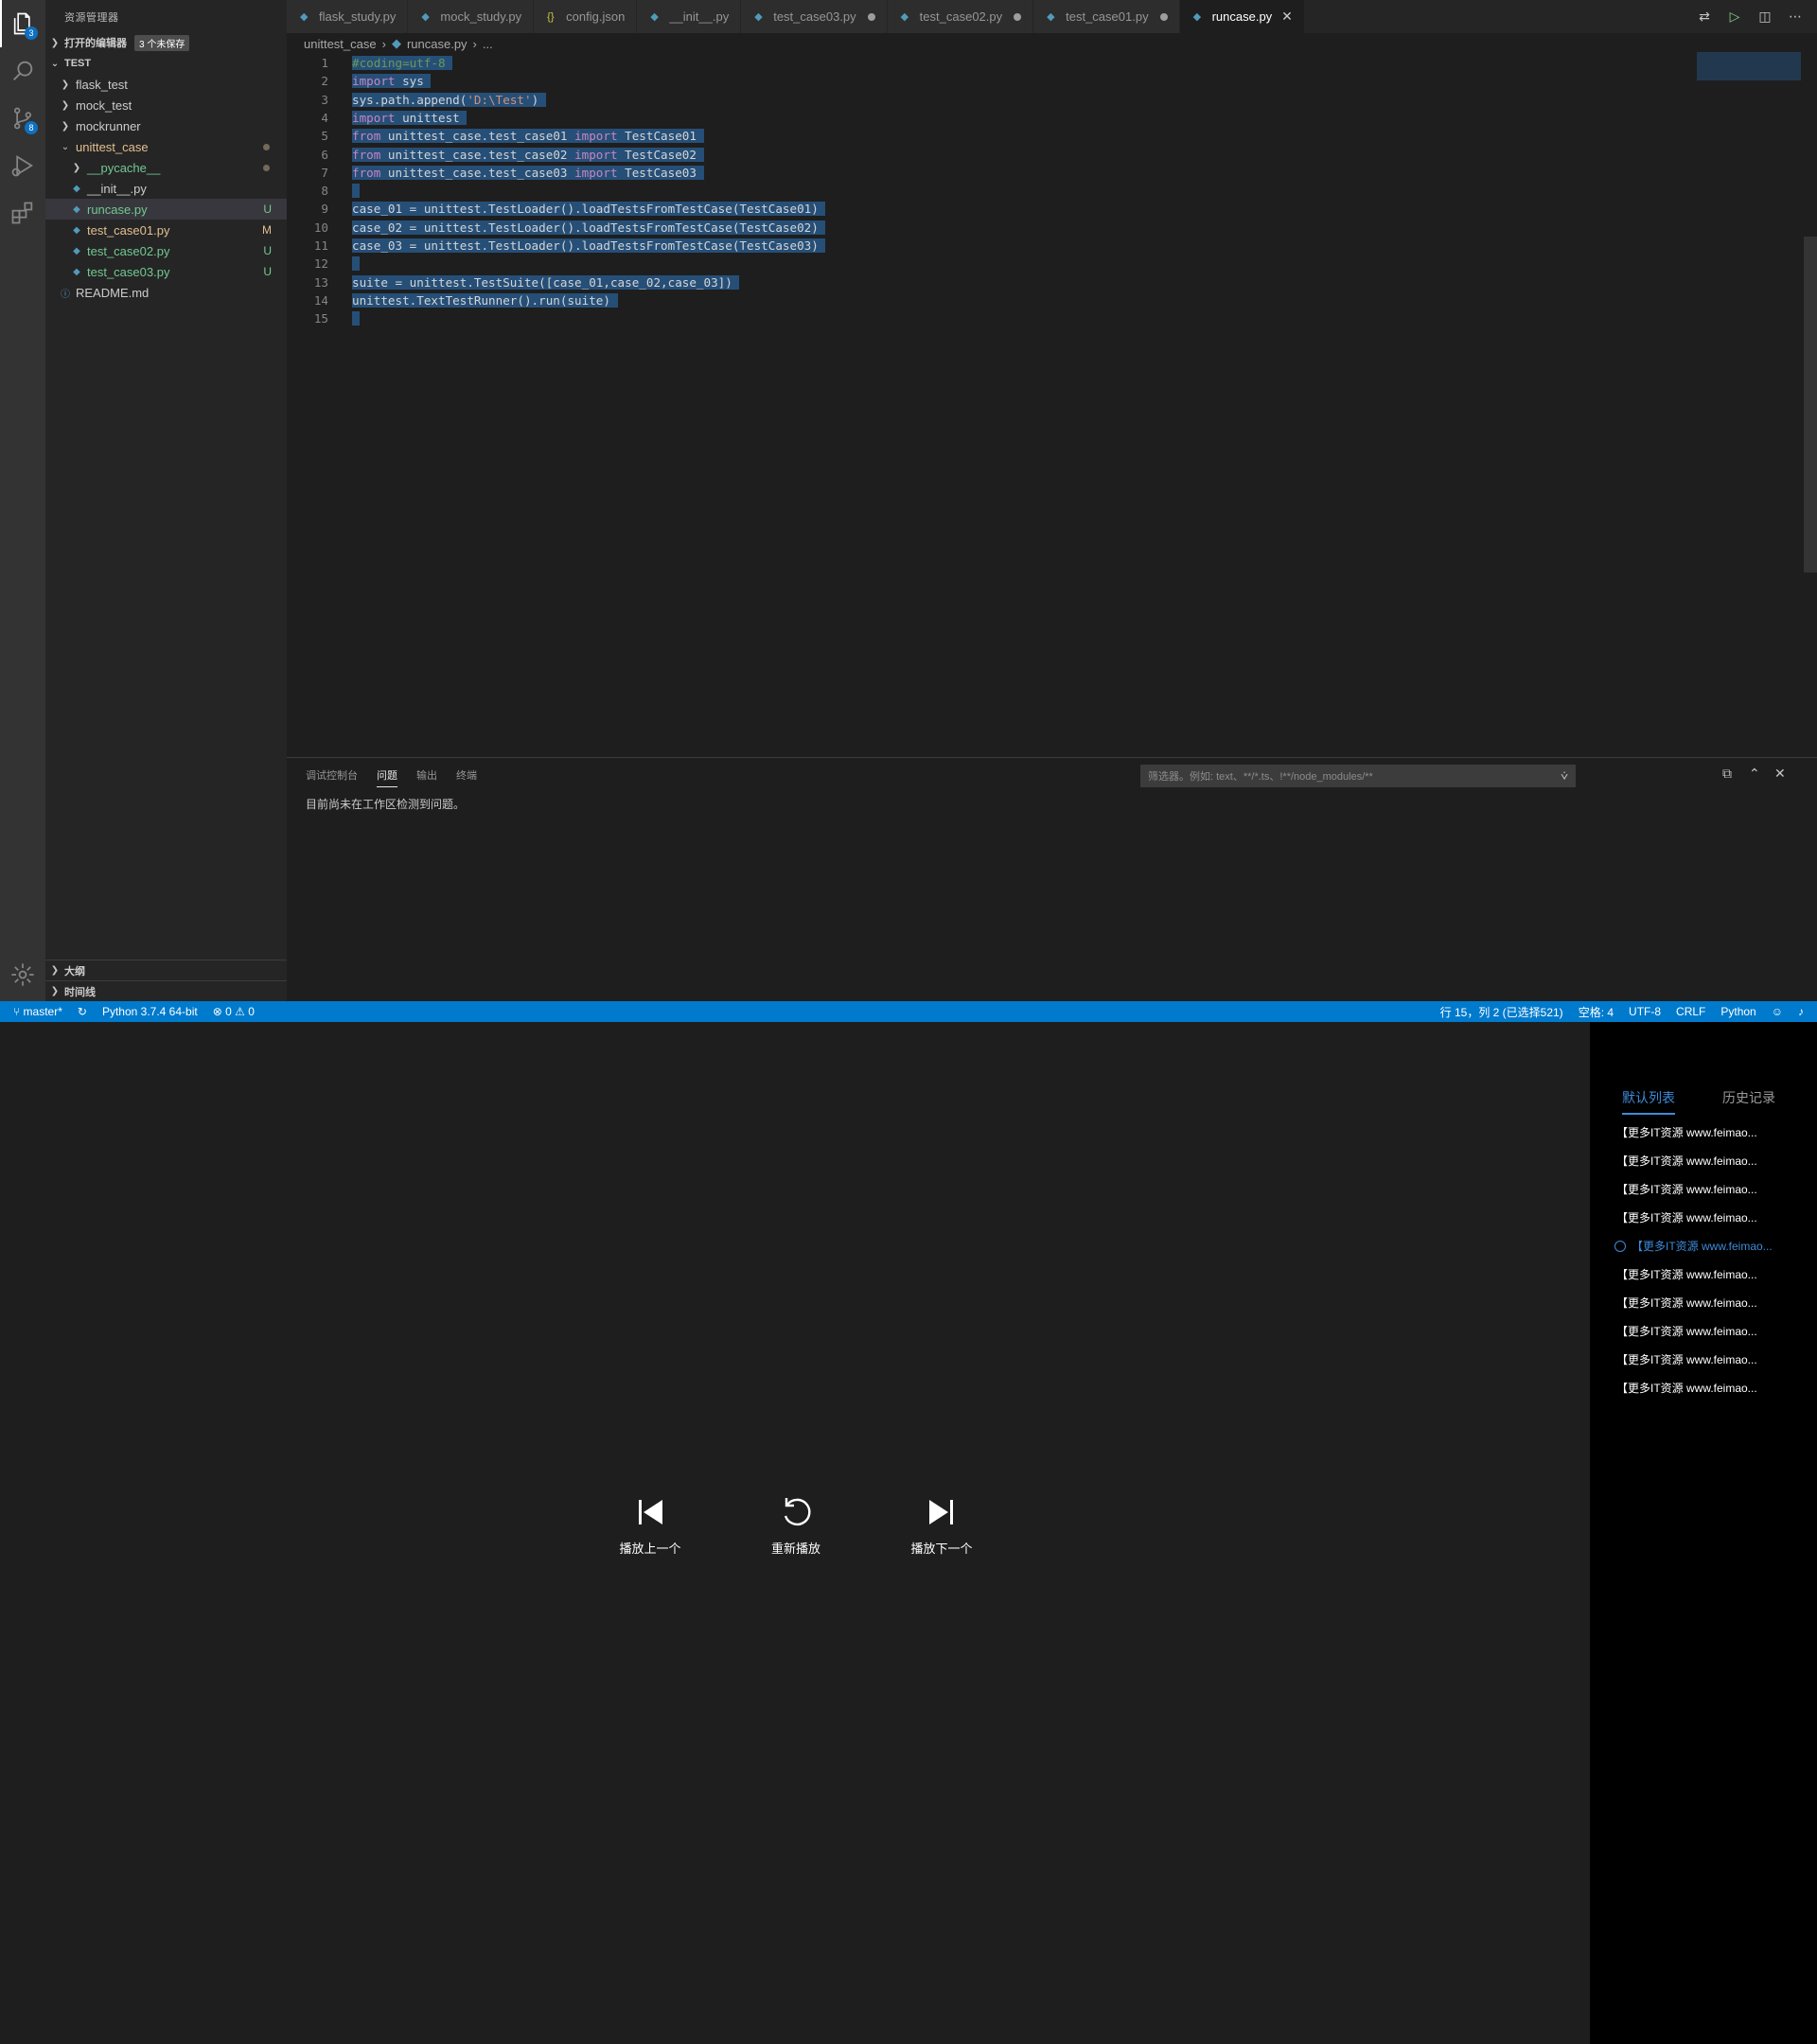  What do you see at coordinates (427, 777) in the screenshot?
I see `panel-tab: 输出` at bounding box center [427, 777].